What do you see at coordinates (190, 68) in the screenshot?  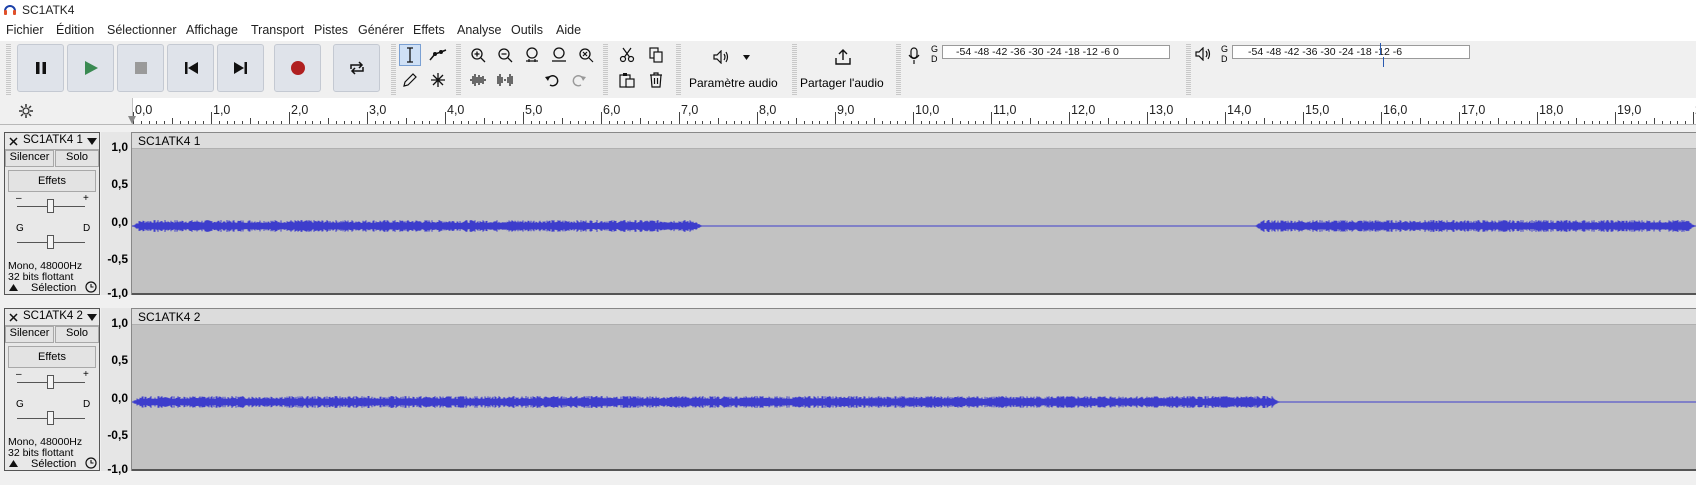 I see `skip-to-start-button` at bounding box center [190, 68].